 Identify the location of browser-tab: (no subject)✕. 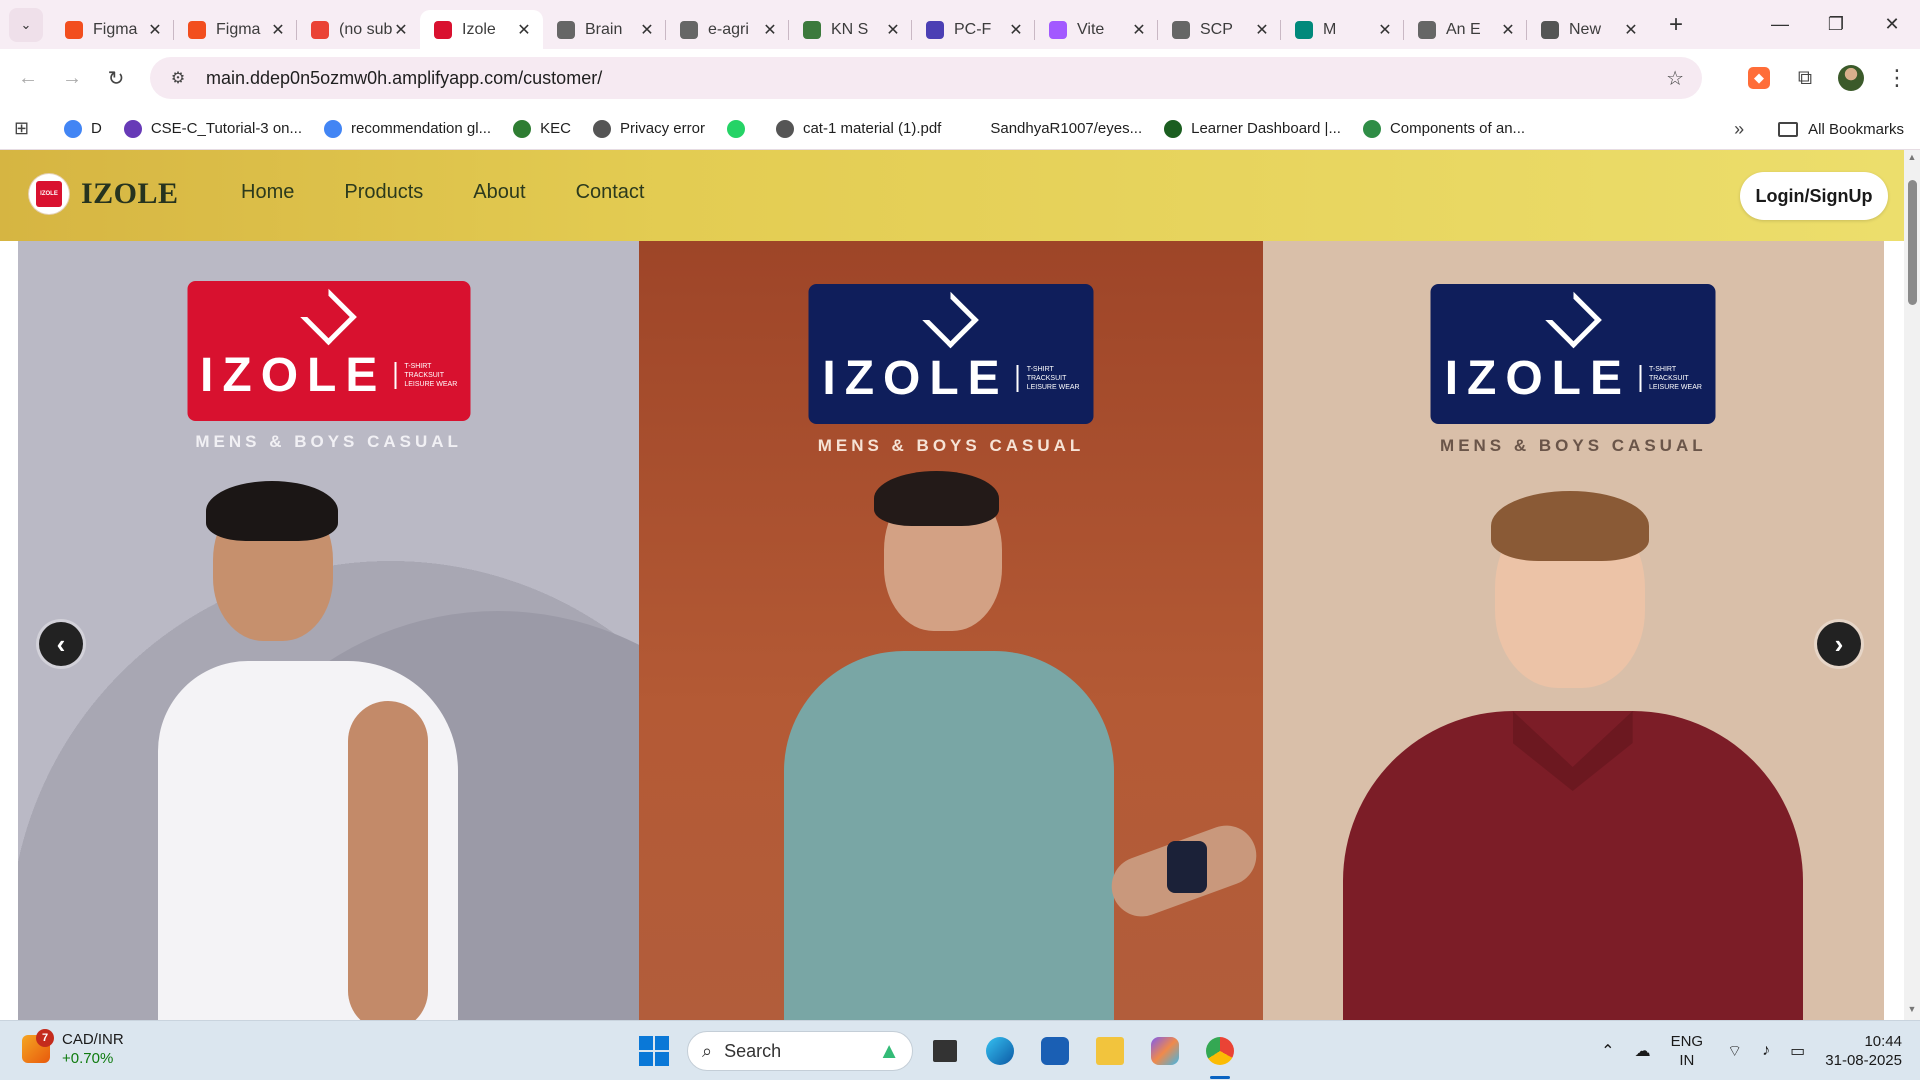
(358, 29).